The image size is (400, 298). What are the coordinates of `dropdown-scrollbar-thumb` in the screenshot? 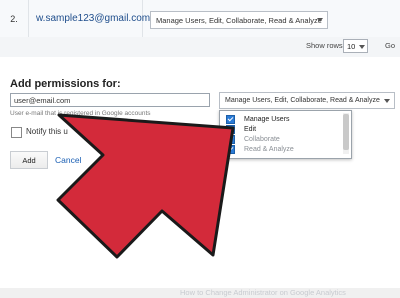 It's located at (346, 132).